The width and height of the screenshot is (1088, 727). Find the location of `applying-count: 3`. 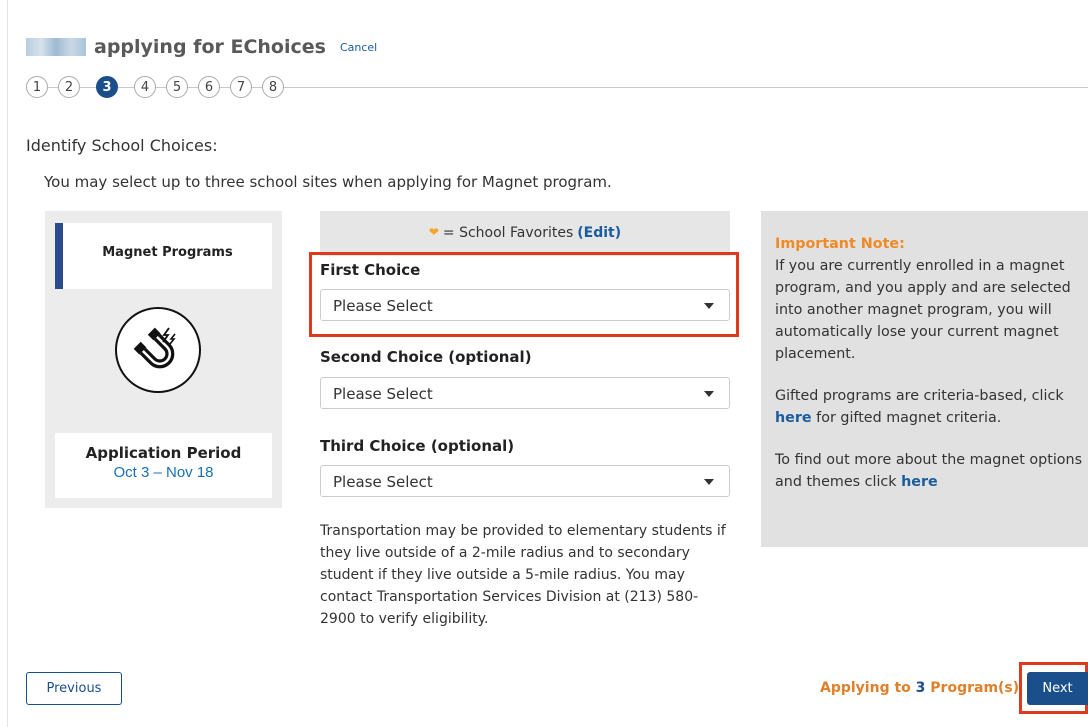

applying-count: 3 is located at coordinates (920, 688).